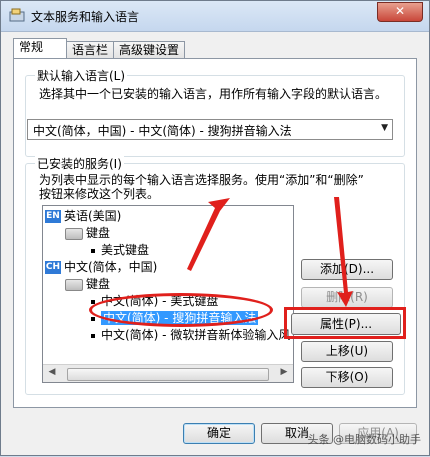  What do you see at coordinates (364, 439) in the screenshot?
I see `watermark: 头条 @电脑数码小助手` at bounding box center [364, 439].